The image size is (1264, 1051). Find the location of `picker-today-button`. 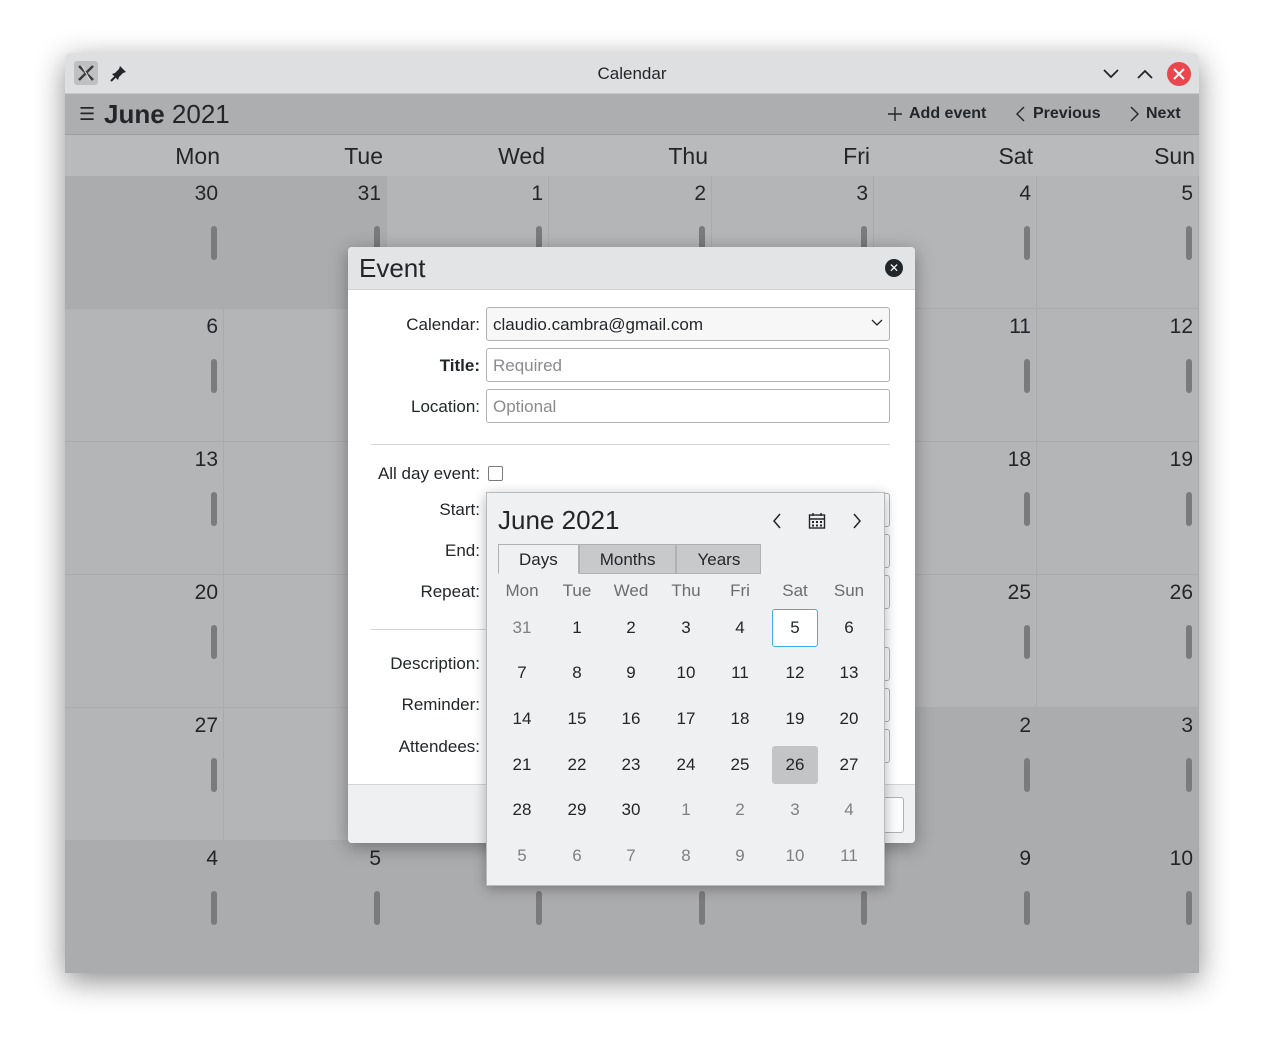

picker-today-button is located at coordinates (817, 521).